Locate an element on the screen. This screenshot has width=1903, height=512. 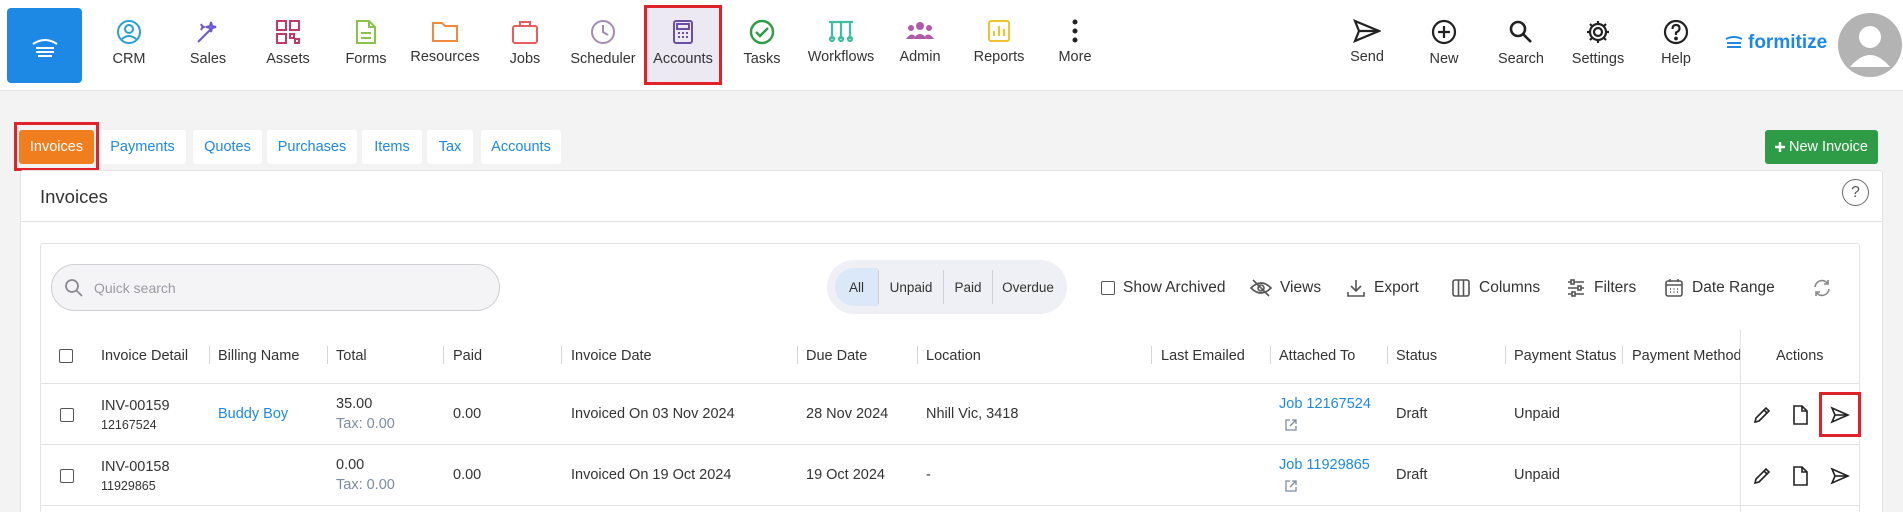
search-input is located at coordinates (284, 287).